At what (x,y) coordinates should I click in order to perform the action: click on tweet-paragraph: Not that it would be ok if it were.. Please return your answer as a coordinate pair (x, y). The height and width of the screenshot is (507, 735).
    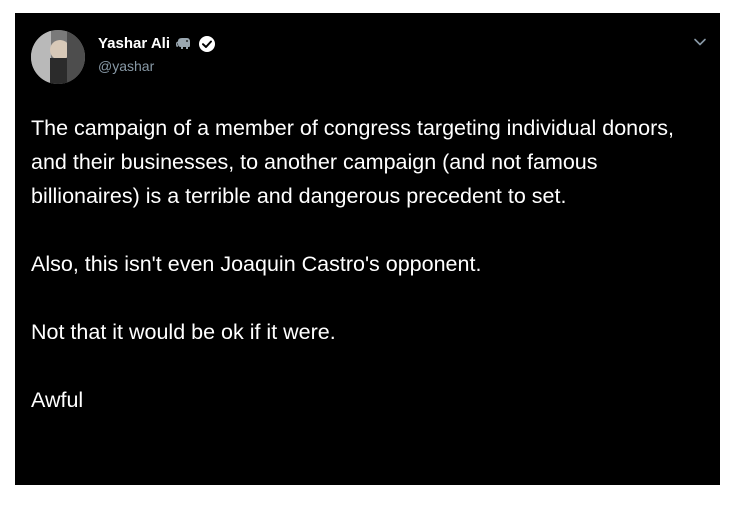
    Looking at the image, I should click on (183, 332).